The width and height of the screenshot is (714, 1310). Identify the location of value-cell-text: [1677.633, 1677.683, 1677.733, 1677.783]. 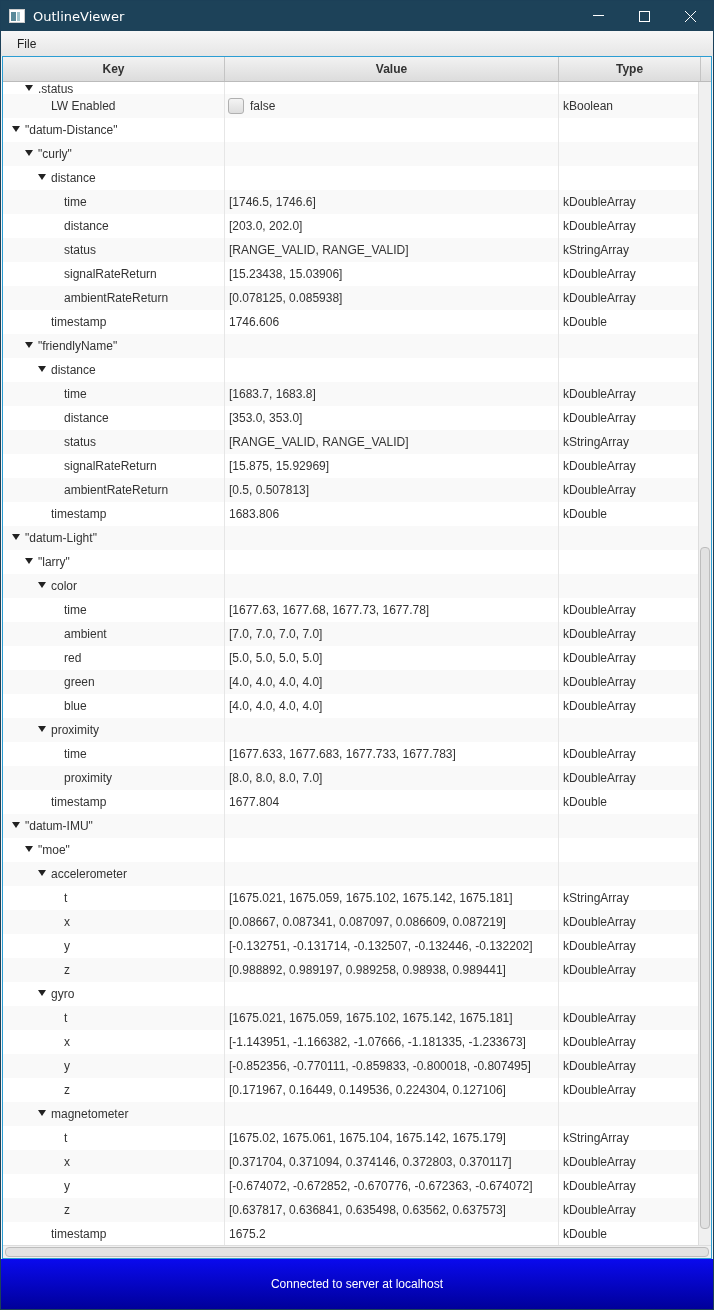
(342, 754).